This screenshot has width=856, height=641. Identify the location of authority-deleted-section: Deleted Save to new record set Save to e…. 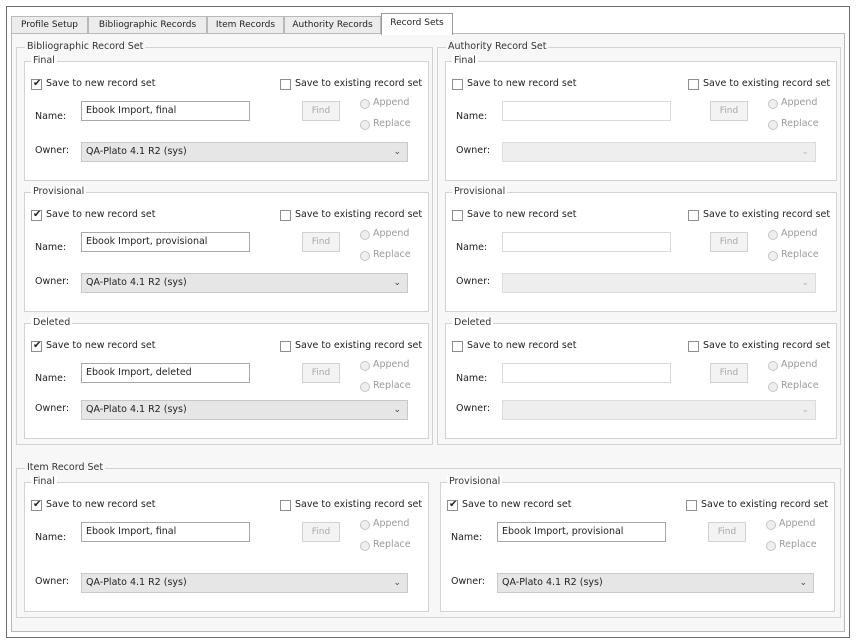
(641, 378).